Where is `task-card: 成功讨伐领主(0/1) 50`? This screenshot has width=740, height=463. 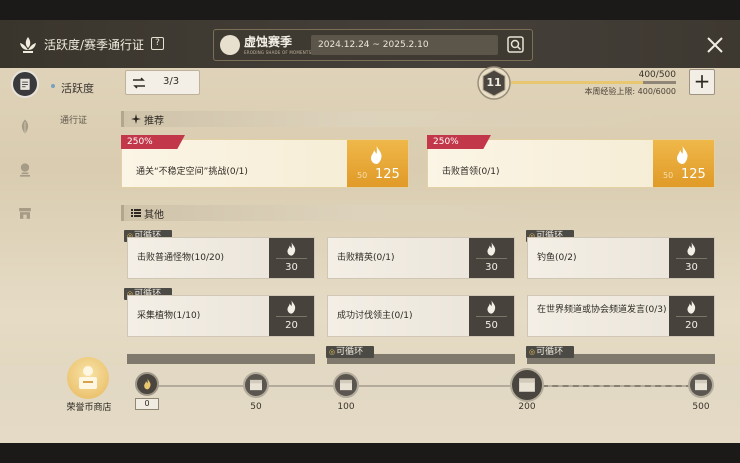 task-card: 成功讨伐领主(0/1) 50 is located at coordinates (421, 316).